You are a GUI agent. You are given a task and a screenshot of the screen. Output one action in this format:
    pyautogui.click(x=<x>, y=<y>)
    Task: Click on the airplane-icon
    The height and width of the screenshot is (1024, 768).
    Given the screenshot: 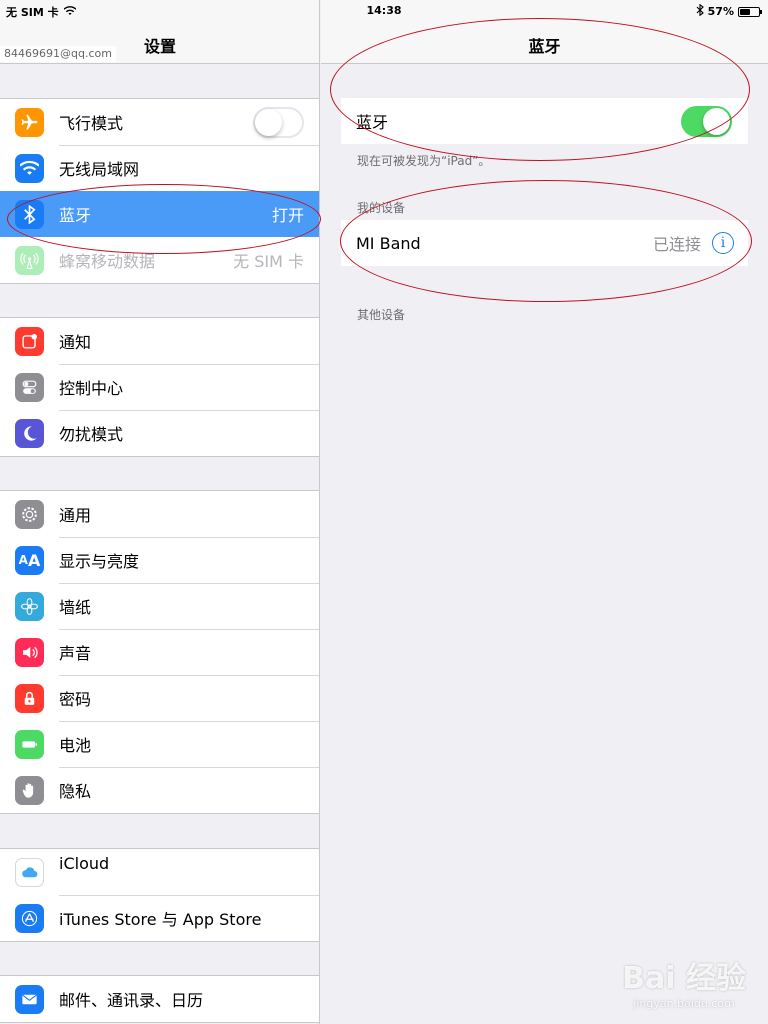 What is the action you would take?
    pyautogui.click(x=29, y=122)
    